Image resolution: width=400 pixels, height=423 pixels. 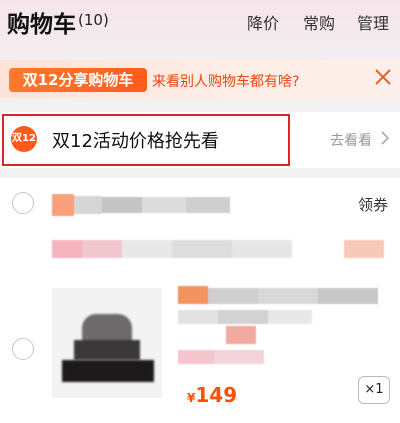 What do you see at coordinates (216, 395) in the screenshot?
I see `price-value: 149` at bounding box center [216, 395].